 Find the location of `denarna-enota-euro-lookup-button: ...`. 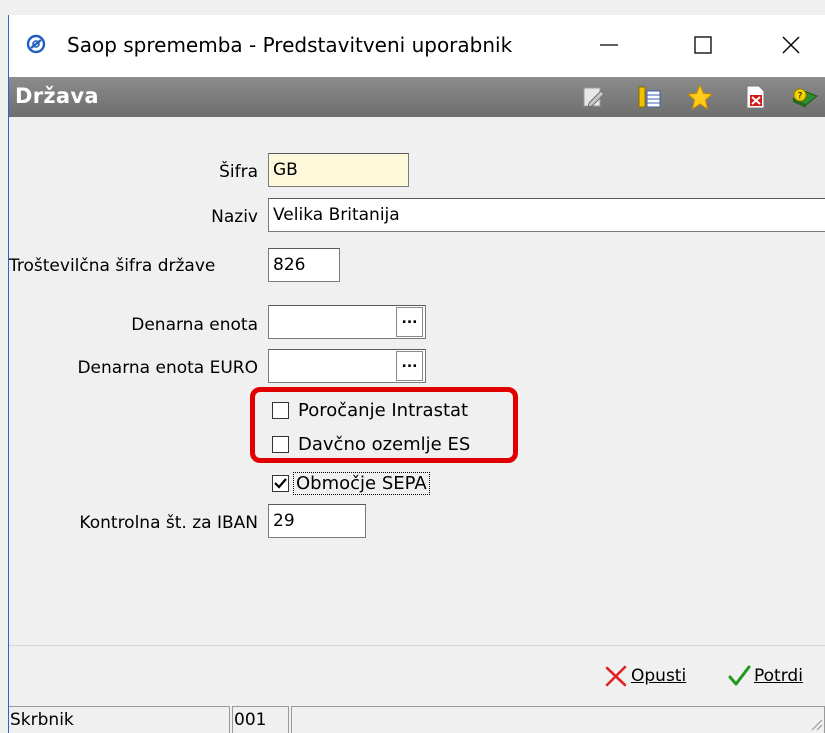

denarna-enota-euro-lookup-button: ... is located at coordinates (409, 366).